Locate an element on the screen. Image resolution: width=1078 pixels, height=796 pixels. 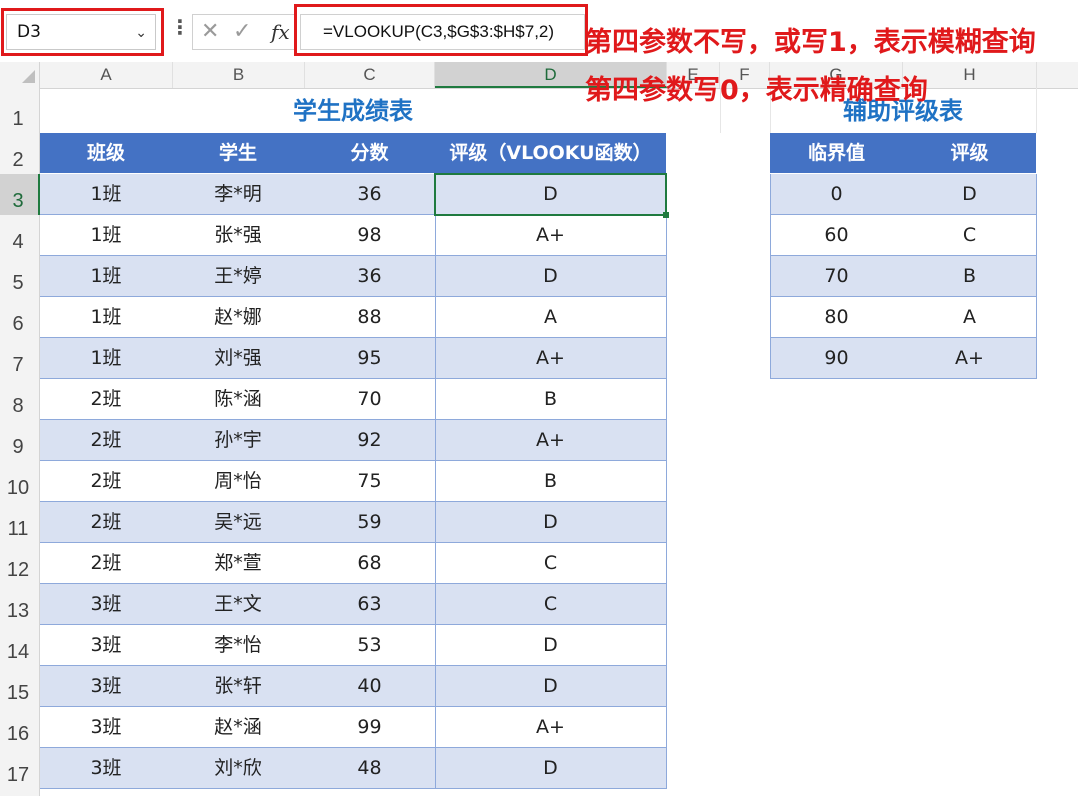
row-header-8: 8 is located at coordinates (20, 399).